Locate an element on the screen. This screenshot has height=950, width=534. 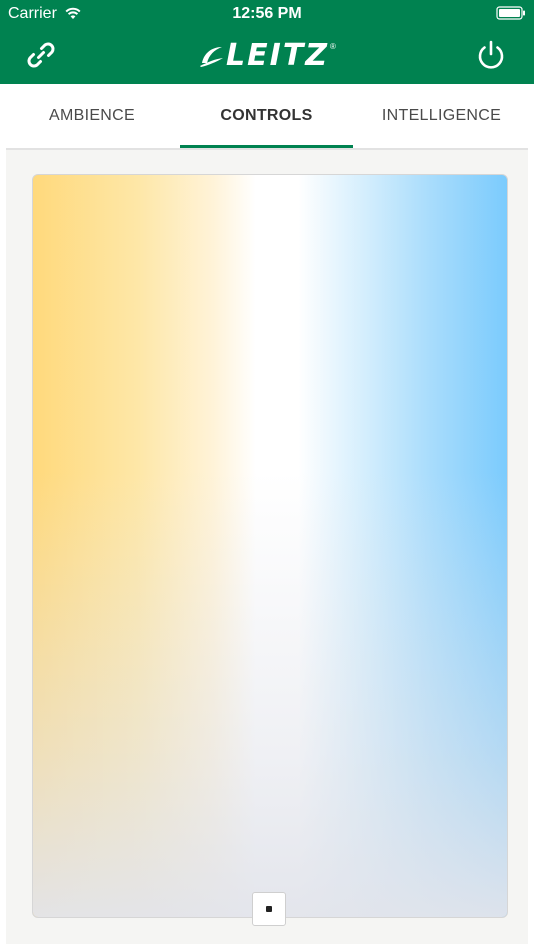
handle-dot is located at coordinates (269, 909).